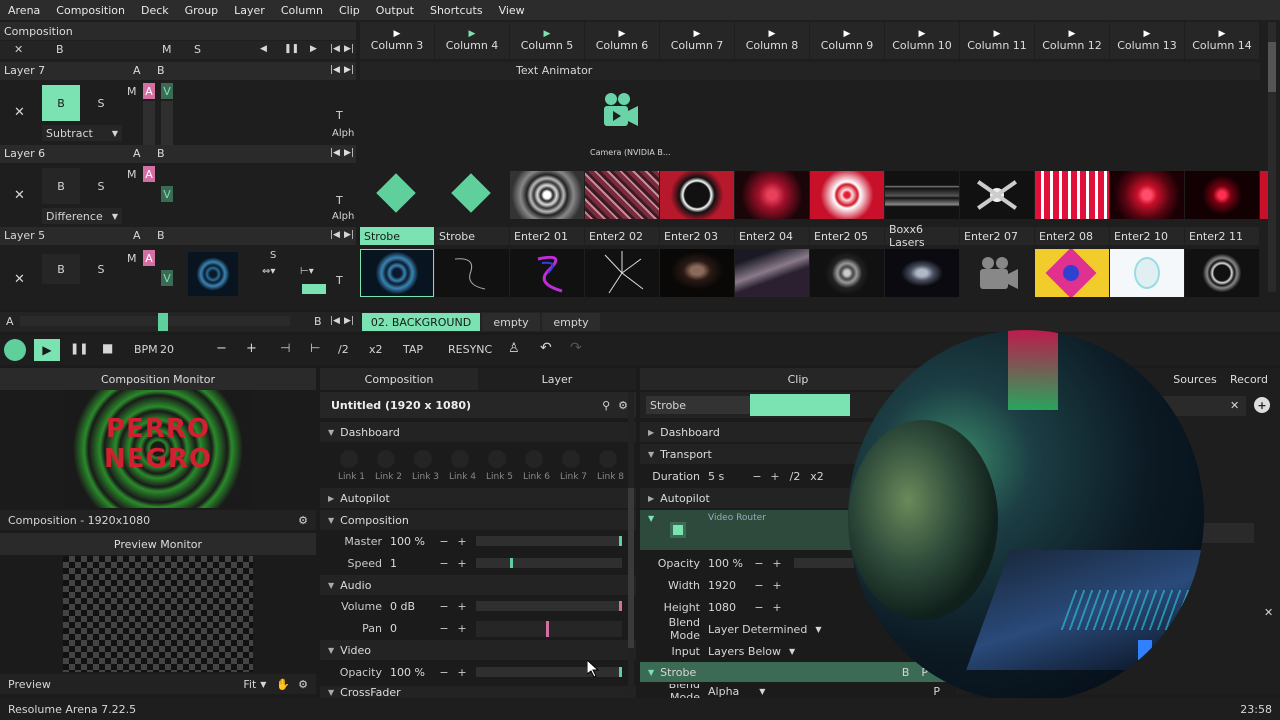  Describe the element at coordinates (101, 186) in the screenshot. I see `layer-6-solo-button: S` at that location.